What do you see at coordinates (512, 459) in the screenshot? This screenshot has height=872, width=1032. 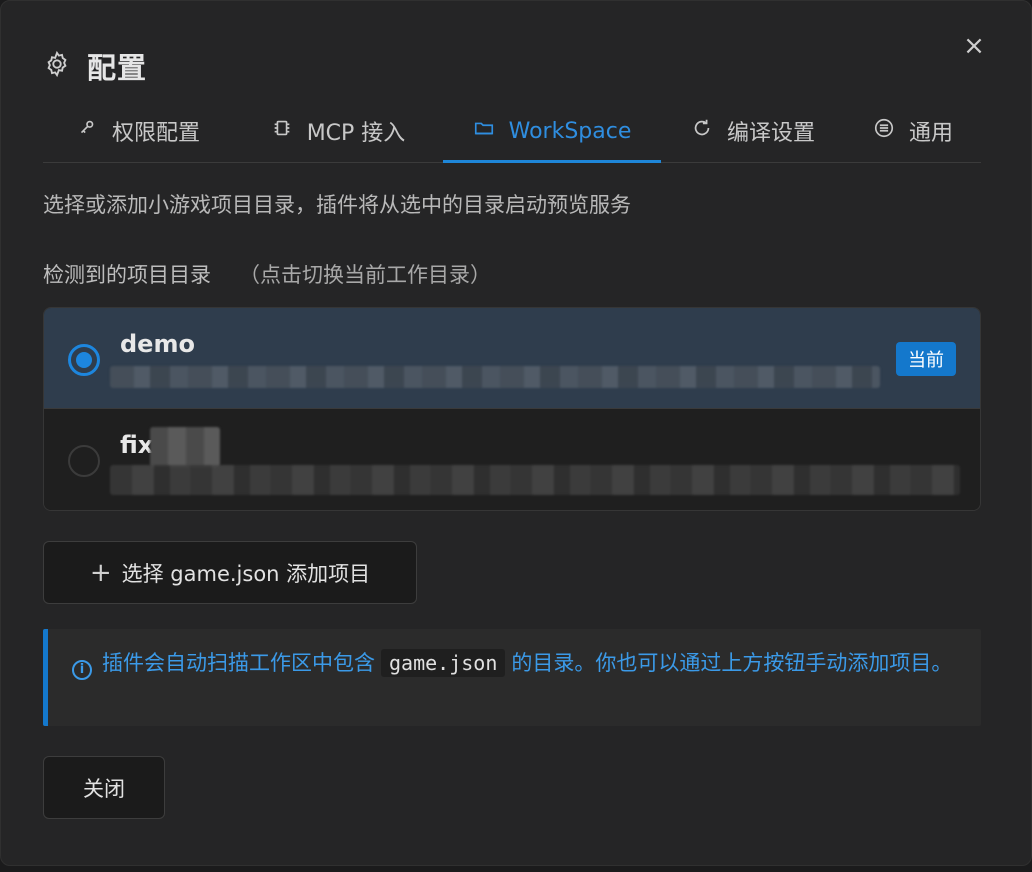 I see `project-item-fix: fix` at bounding box center [512, 459].